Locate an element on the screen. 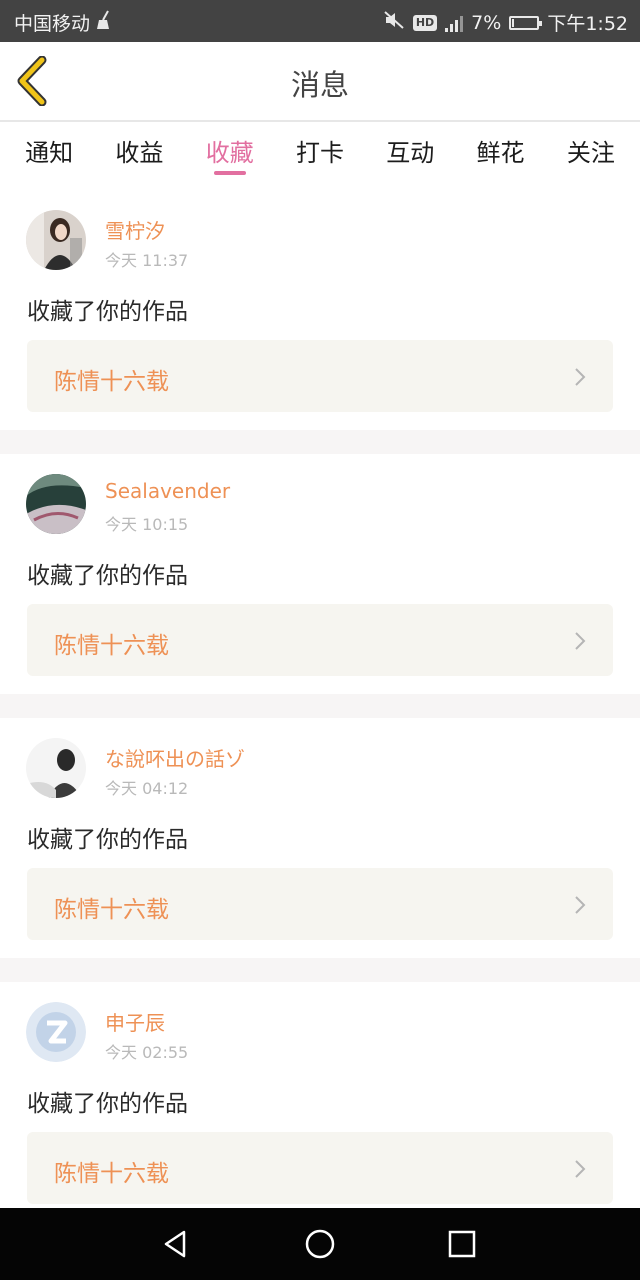  tab-favorites: 收藏 is located at coordinates (230, 148).